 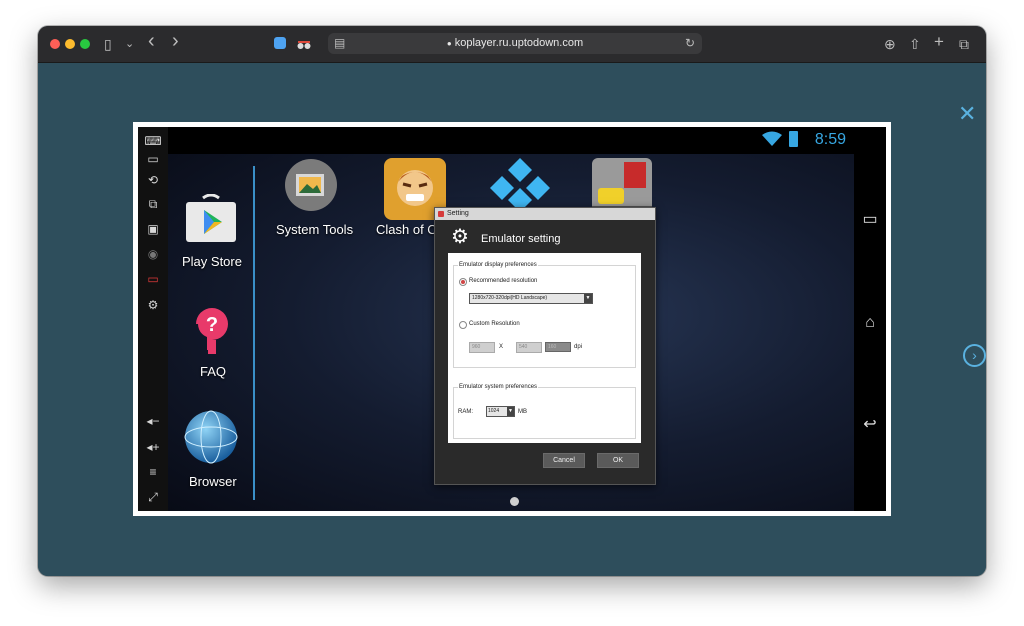 I want to click on system-group-label: Emulator system preferences, so click(x=498, y=387).